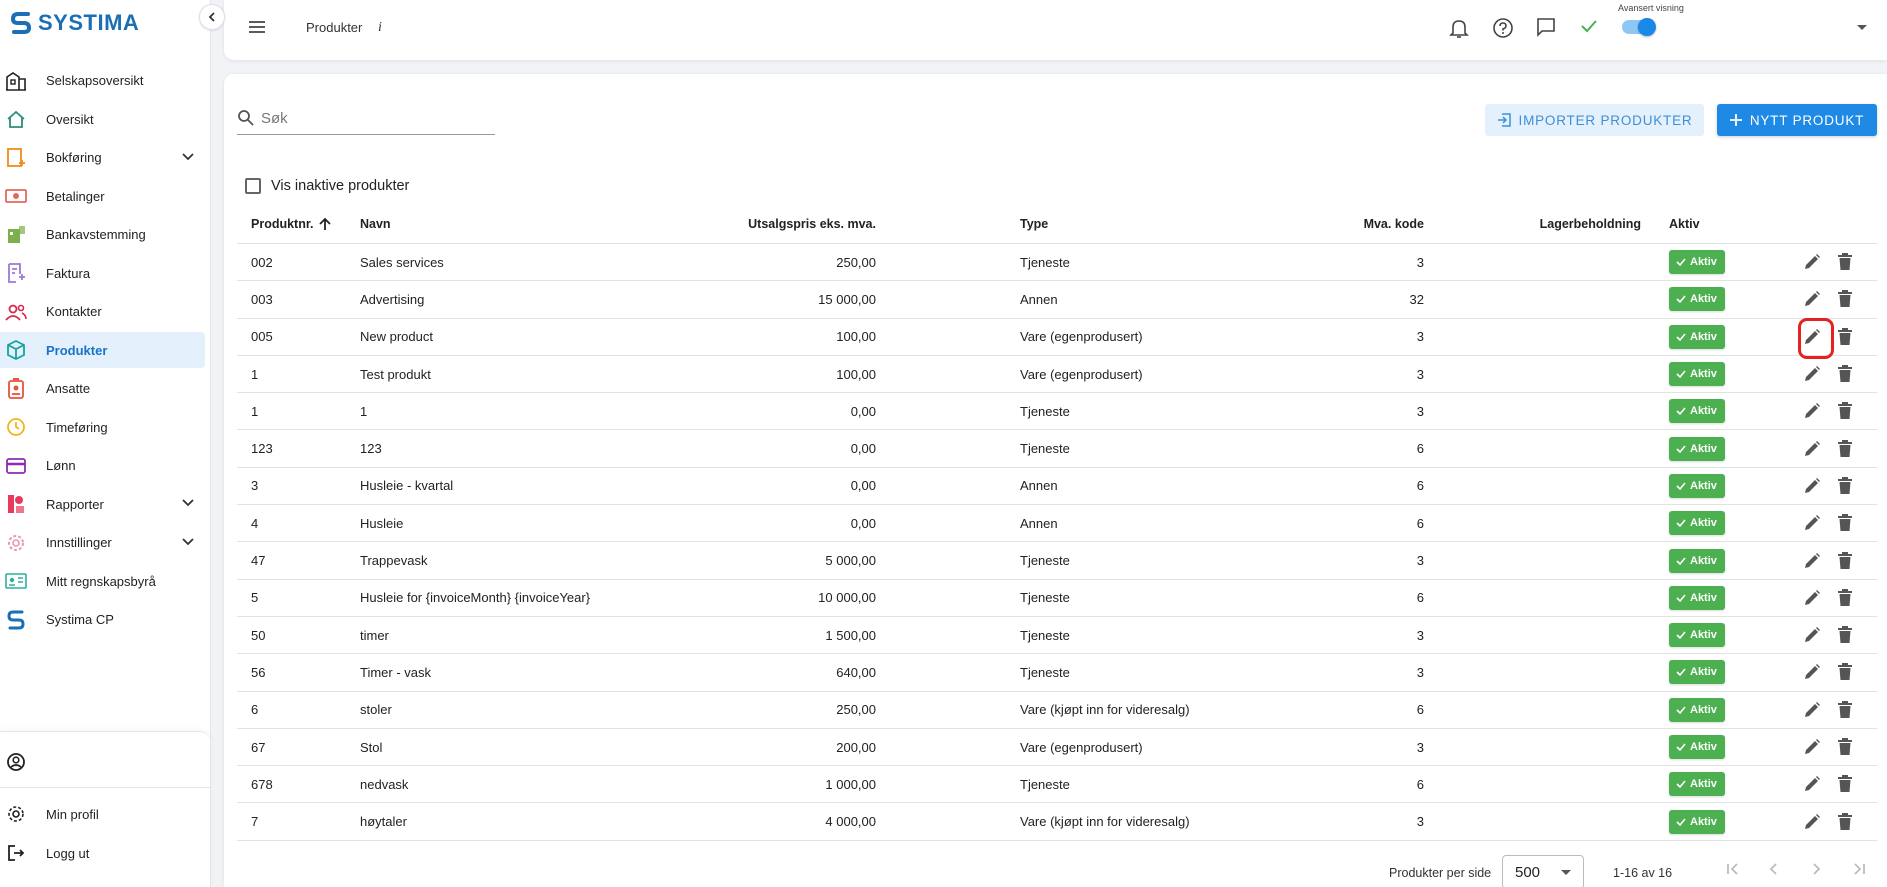 The image size is (1887, 887). What do you see at coordinates (327, 186) in the screenshot?
I see `show-inactive-checkbox: Vis inaktive produkter` at bounding box center [327, 186].